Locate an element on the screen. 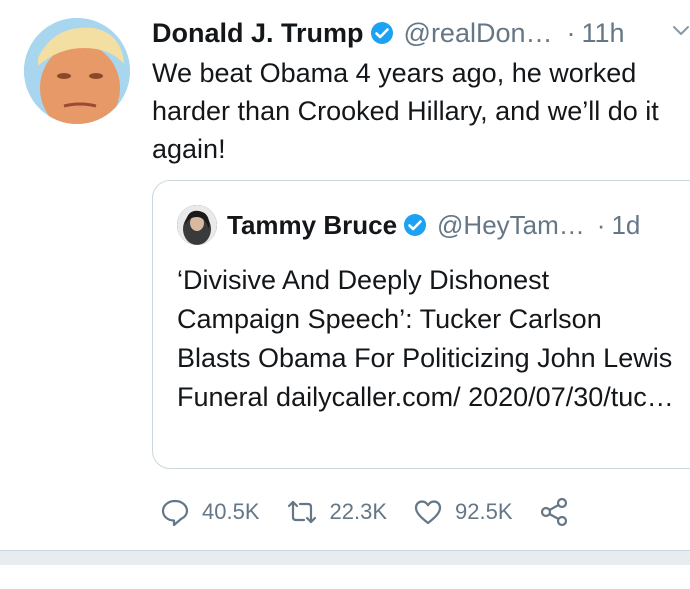  like-button: 92.5K is located at coordinates (463, 512).